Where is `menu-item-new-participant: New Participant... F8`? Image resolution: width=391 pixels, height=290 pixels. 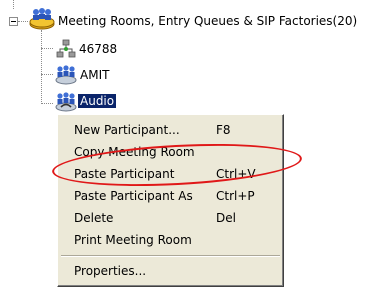
menu-item-new-participant: New Participant... F8 is located at coordinates (170, 130).